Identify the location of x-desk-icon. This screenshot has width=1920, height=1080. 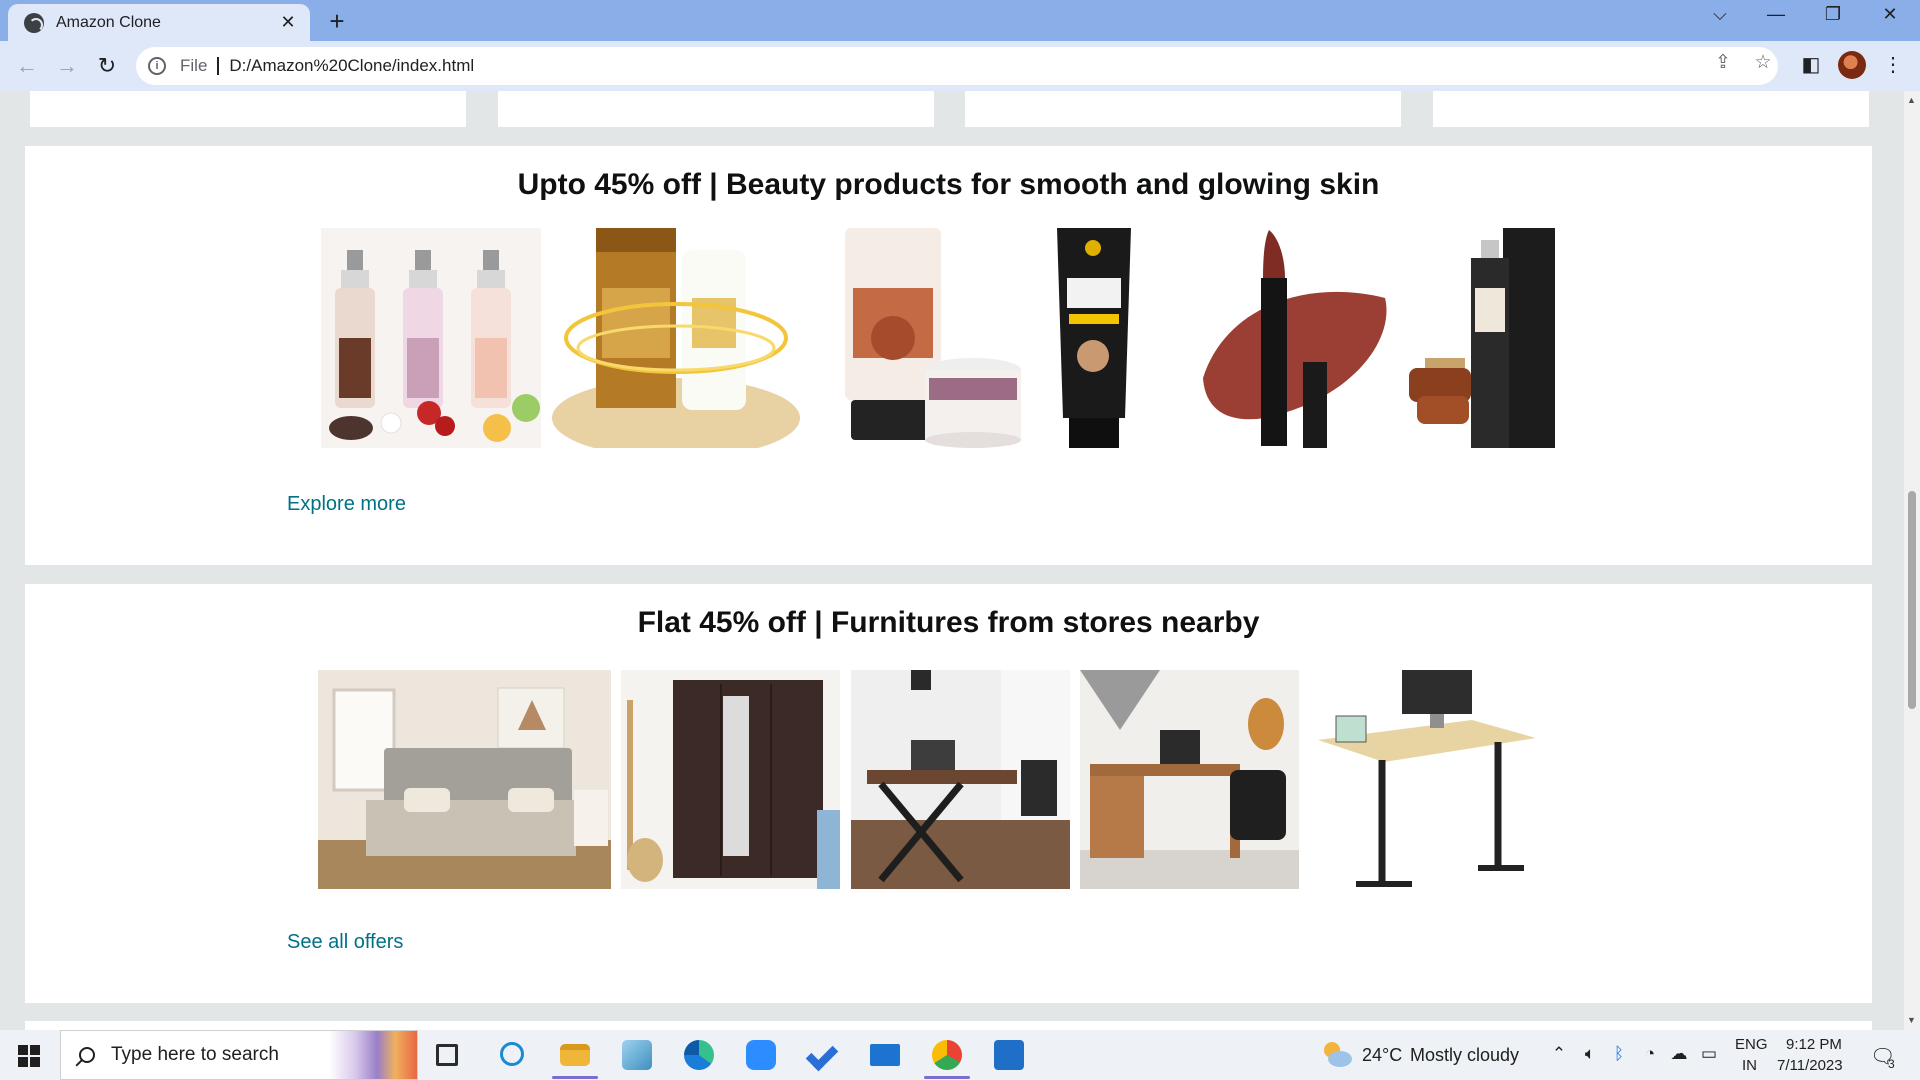
(960, 779).